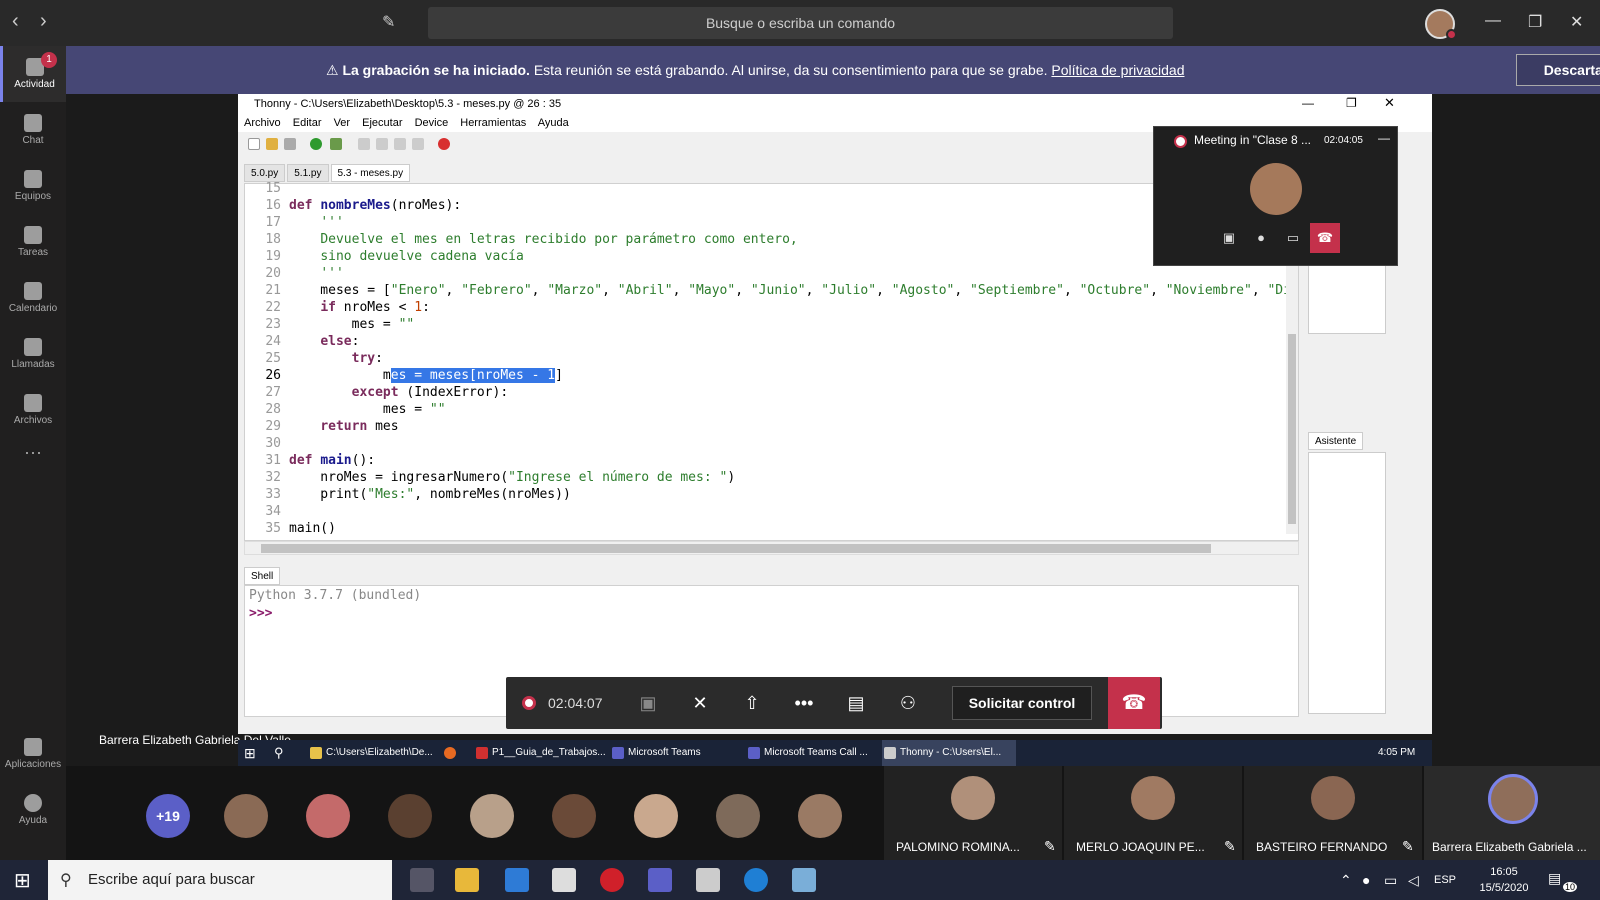 The image size is (1600, 900). I want to click on menu-device: Device, so click(432, 123).